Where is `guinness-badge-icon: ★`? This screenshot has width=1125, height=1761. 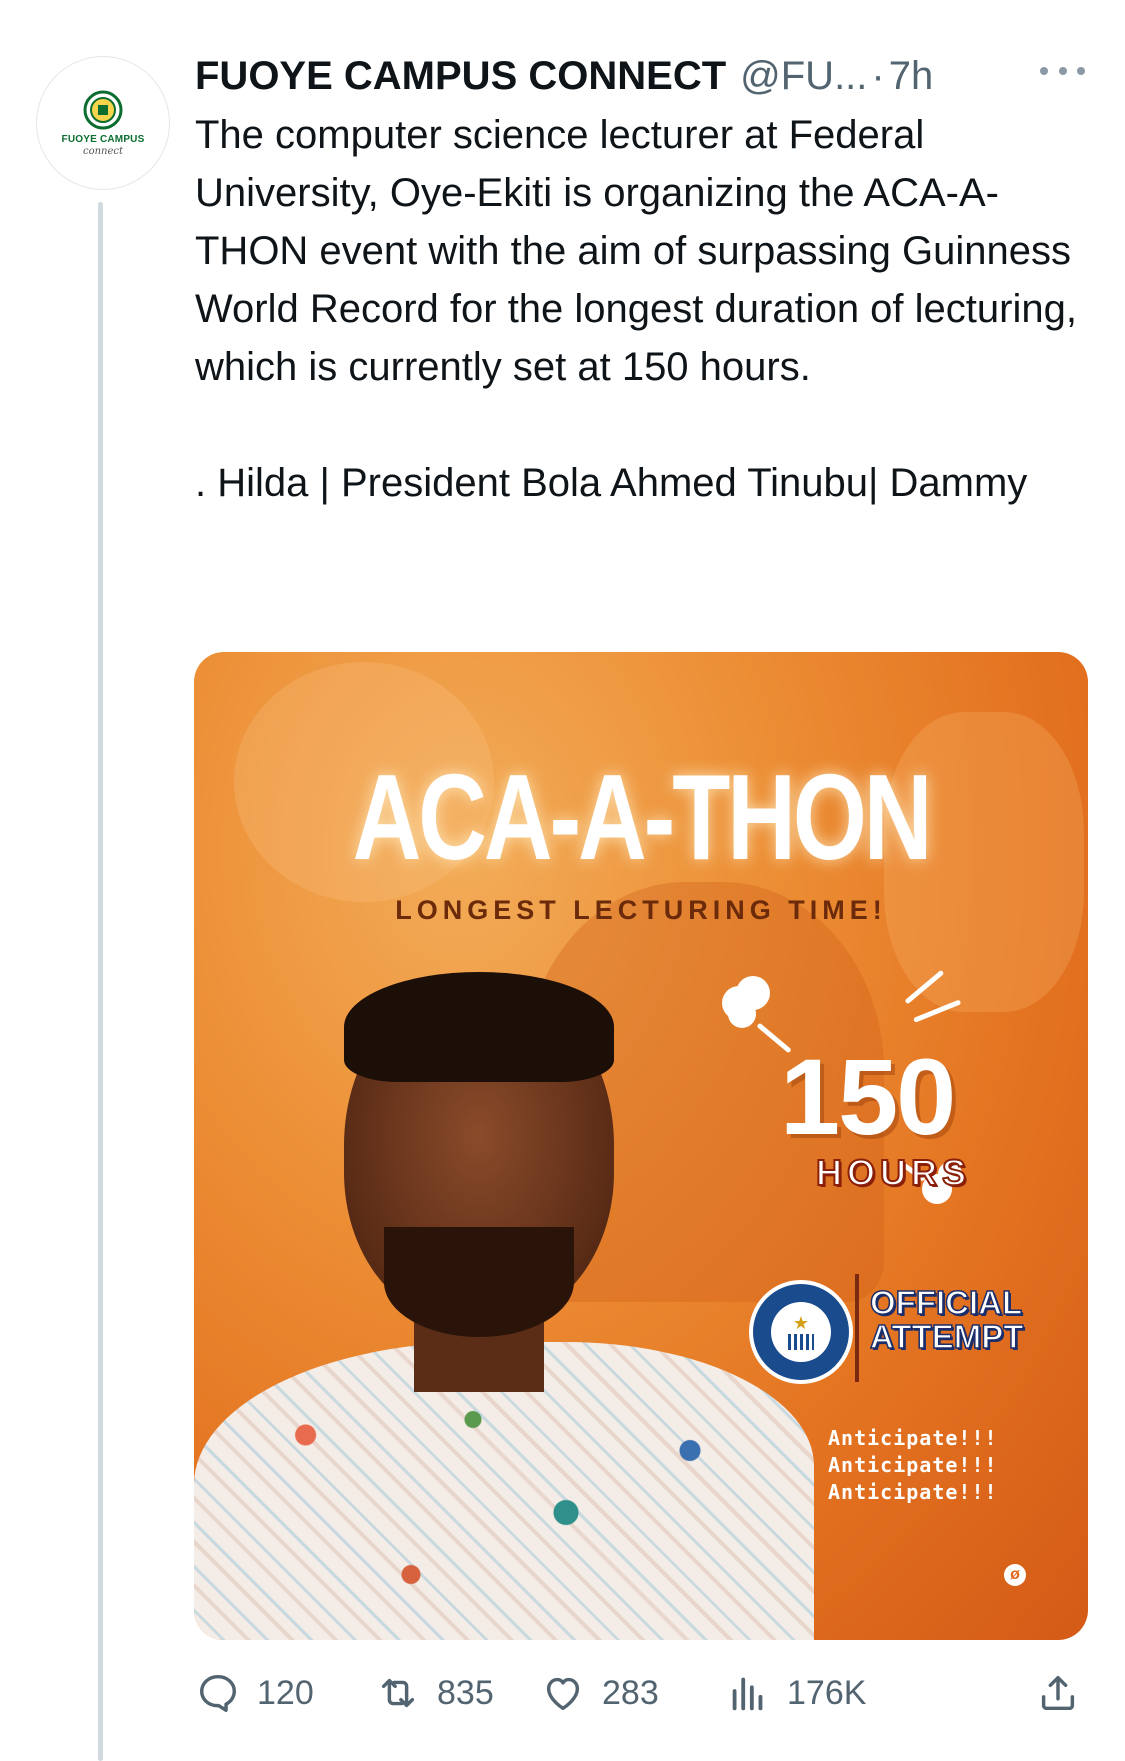 guinness-badge-icon: ★ is located at coordinates (801, 1332).